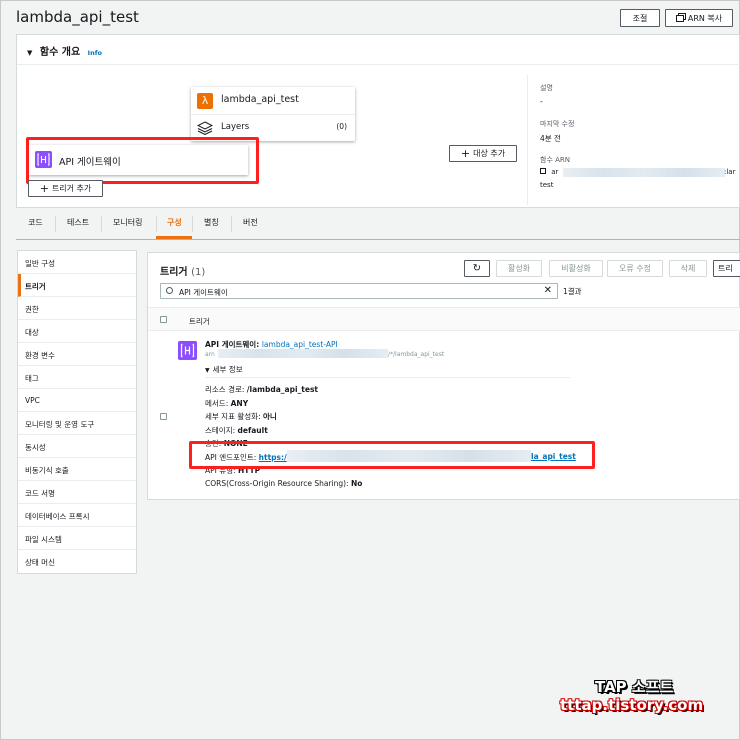  I want to click on overview-title-wrap: ▼ 함수 개요 Info, so click(64, 50).